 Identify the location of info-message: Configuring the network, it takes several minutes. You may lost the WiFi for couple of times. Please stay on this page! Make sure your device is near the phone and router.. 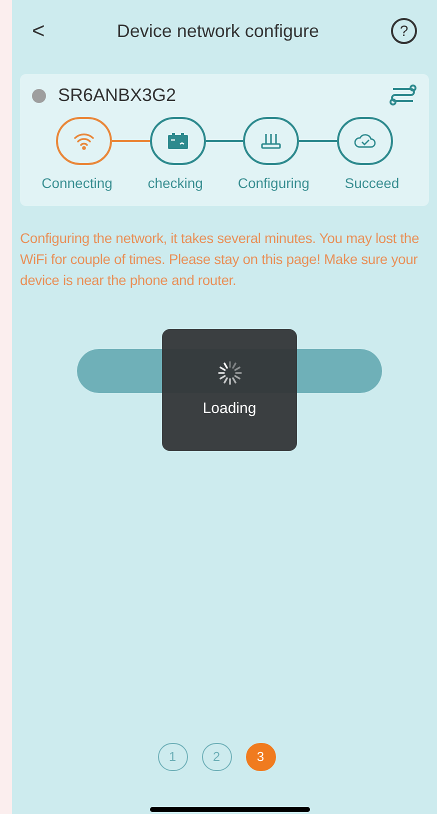
(219, 259).